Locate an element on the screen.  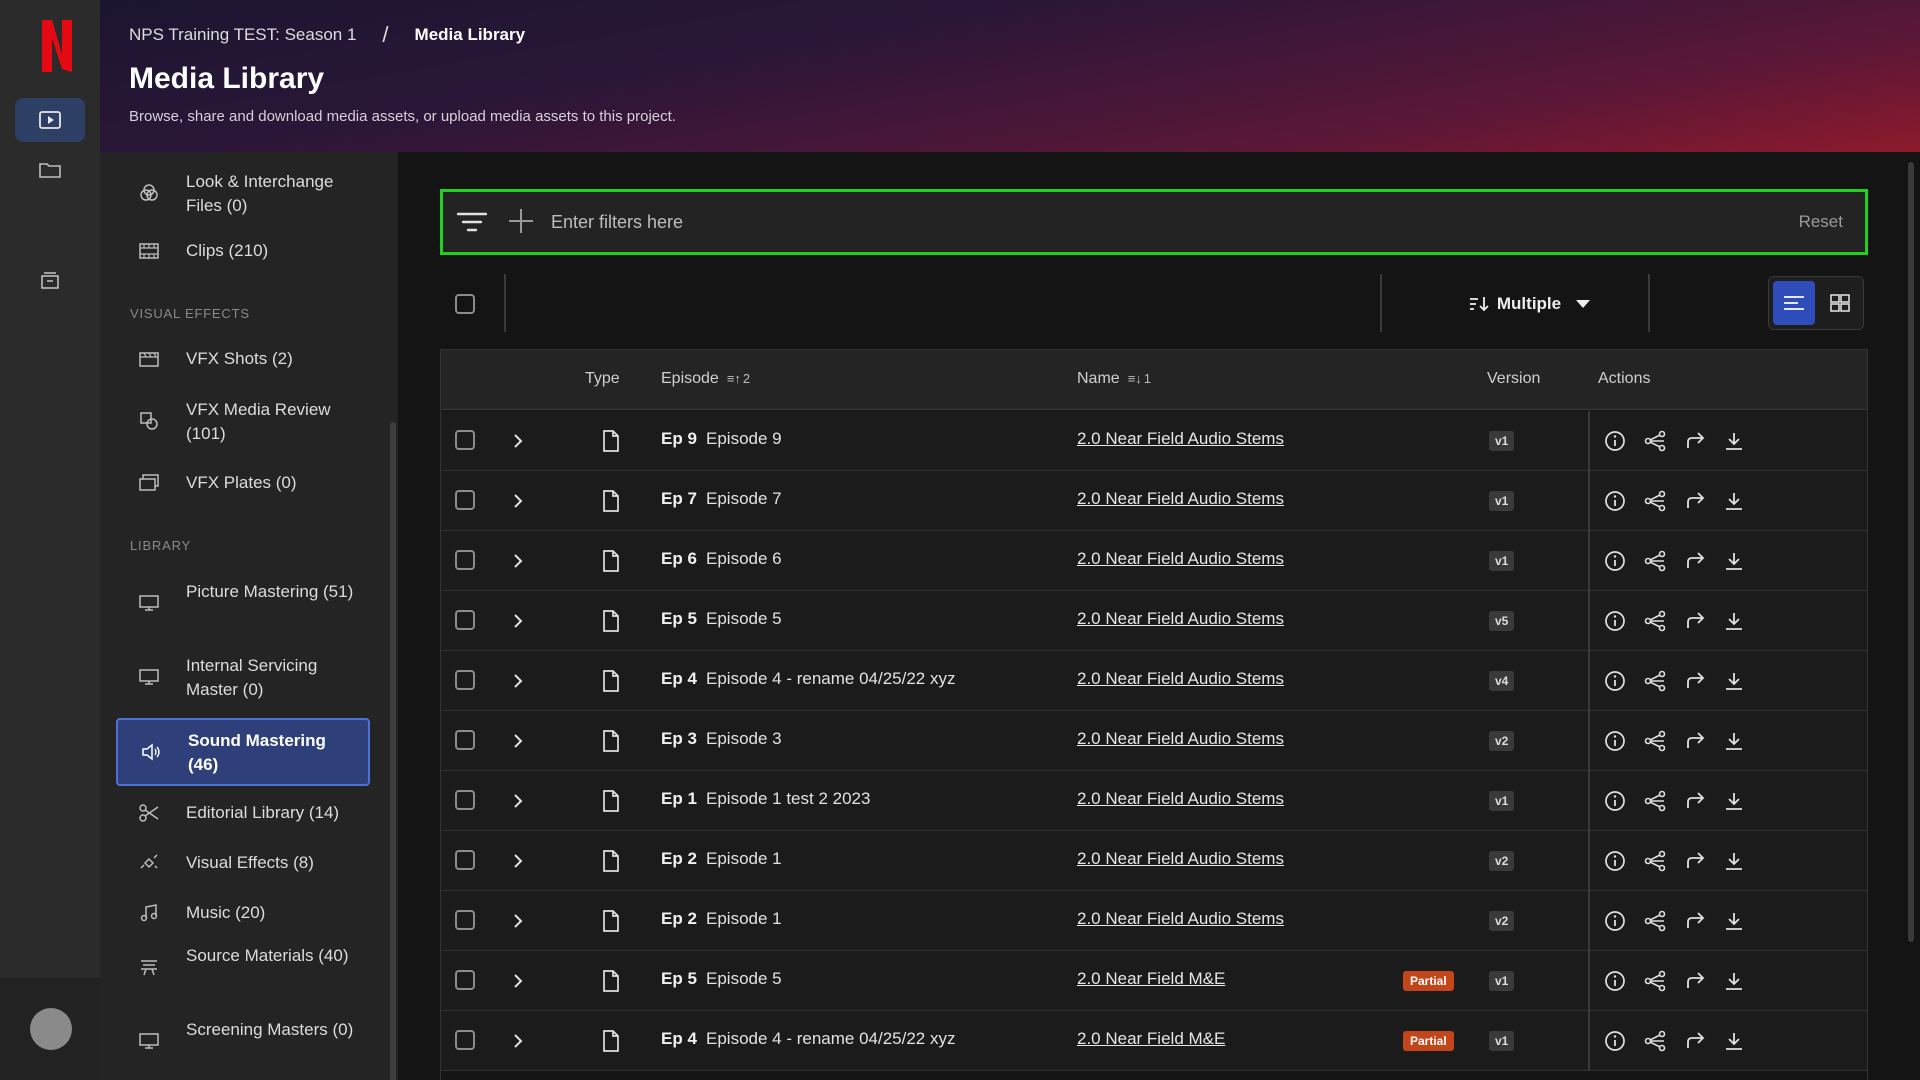
asset-name-link: 2.0 Near Field M&E is located at coordinates (1151, 1039).